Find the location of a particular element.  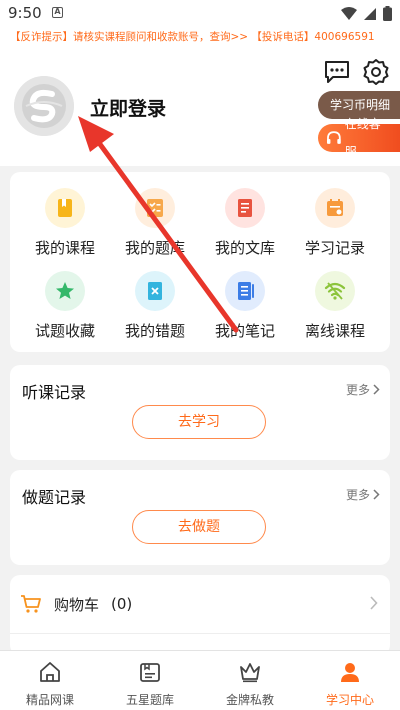

cell-signal-icon is located at coordinates (370, 13).